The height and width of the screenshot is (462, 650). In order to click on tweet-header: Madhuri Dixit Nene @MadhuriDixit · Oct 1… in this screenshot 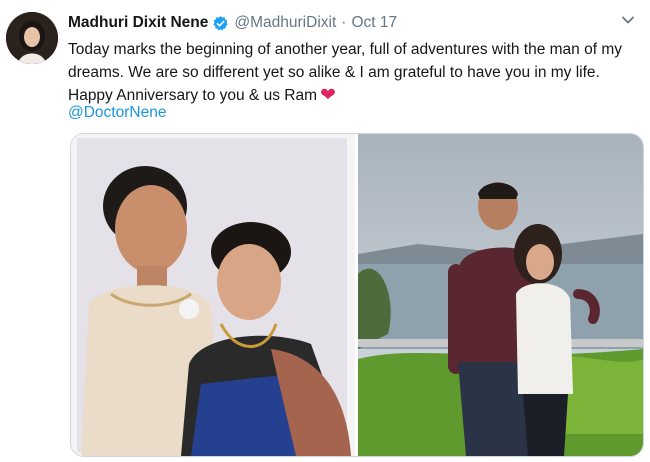, I will do `click(232, 23)`.